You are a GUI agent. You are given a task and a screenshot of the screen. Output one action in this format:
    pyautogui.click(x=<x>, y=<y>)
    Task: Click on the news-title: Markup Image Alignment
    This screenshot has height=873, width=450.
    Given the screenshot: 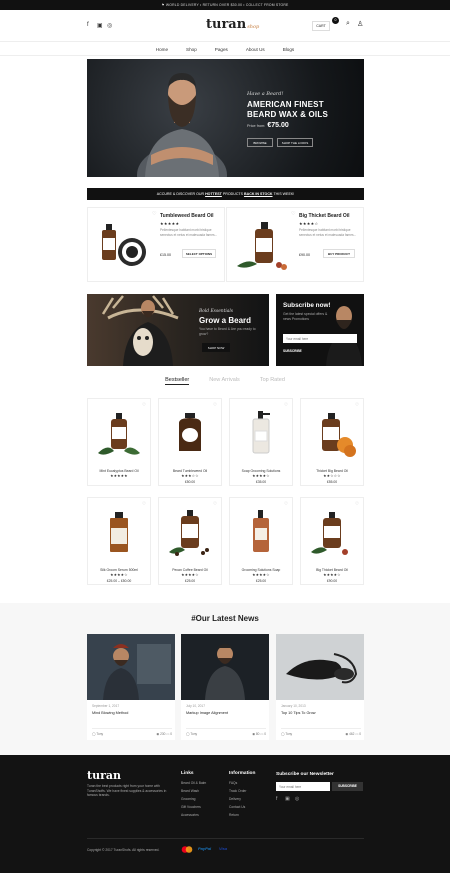 What is the action you would take?
    pyautogui.click(x=207, y=713)
    